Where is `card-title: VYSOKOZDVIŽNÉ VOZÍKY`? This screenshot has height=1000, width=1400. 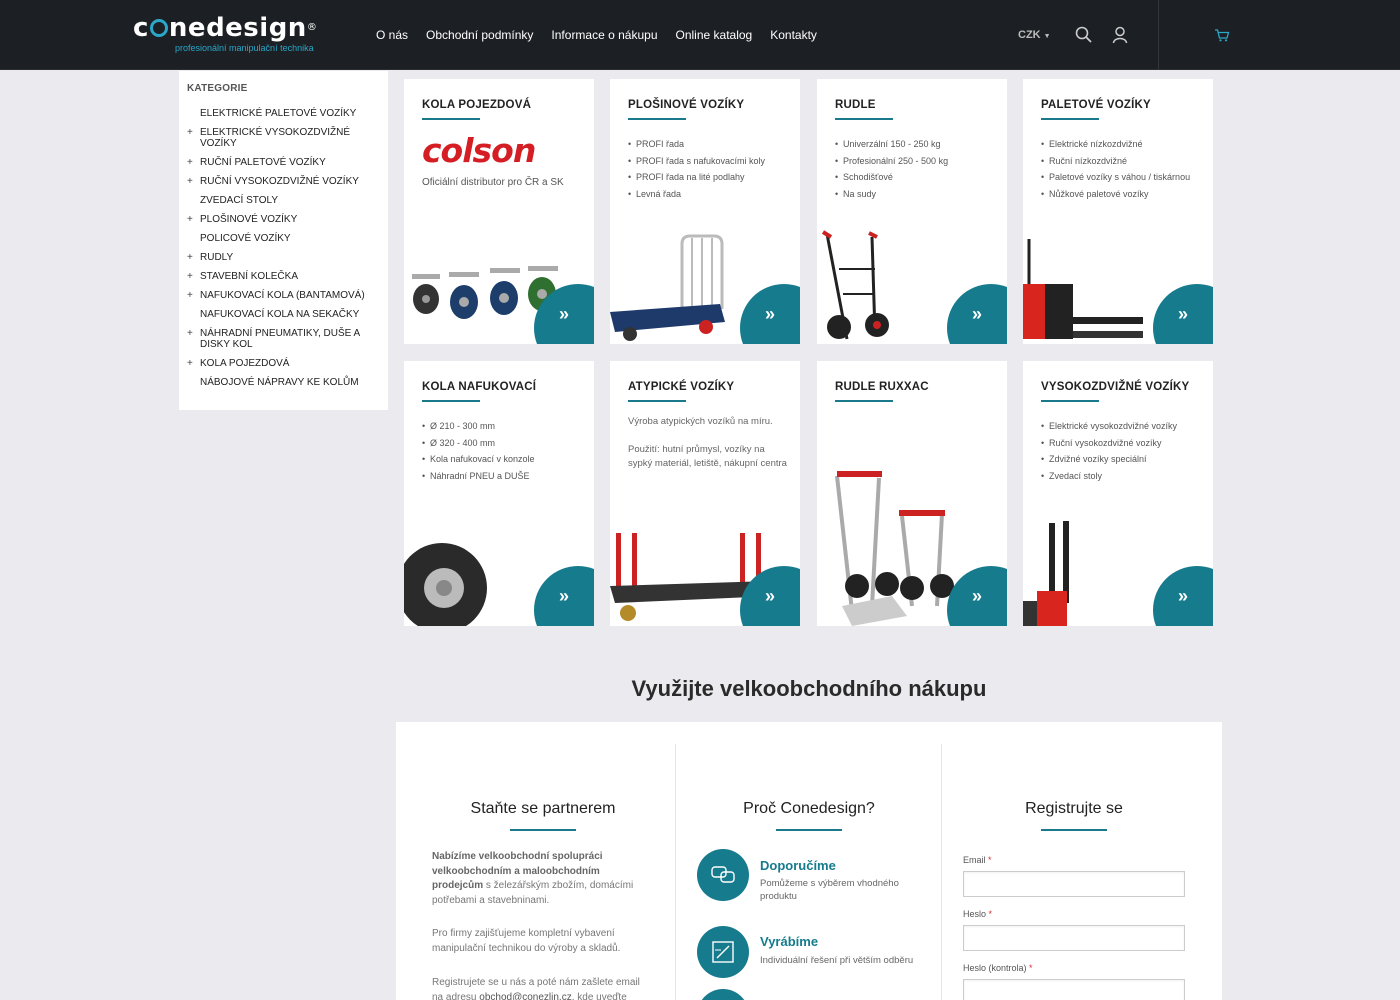 card-title: VYSOKOZDVIŽNÉ VOZÍKY is located at coordinates (1115, 387).